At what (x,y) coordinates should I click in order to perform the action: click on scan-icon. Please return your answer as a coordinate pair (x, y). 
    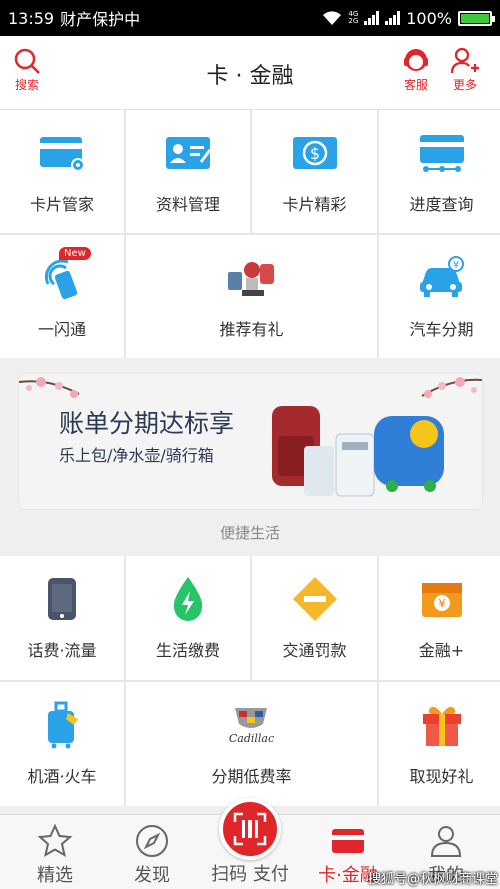
    Looking at the image, I should click on (250, 829).